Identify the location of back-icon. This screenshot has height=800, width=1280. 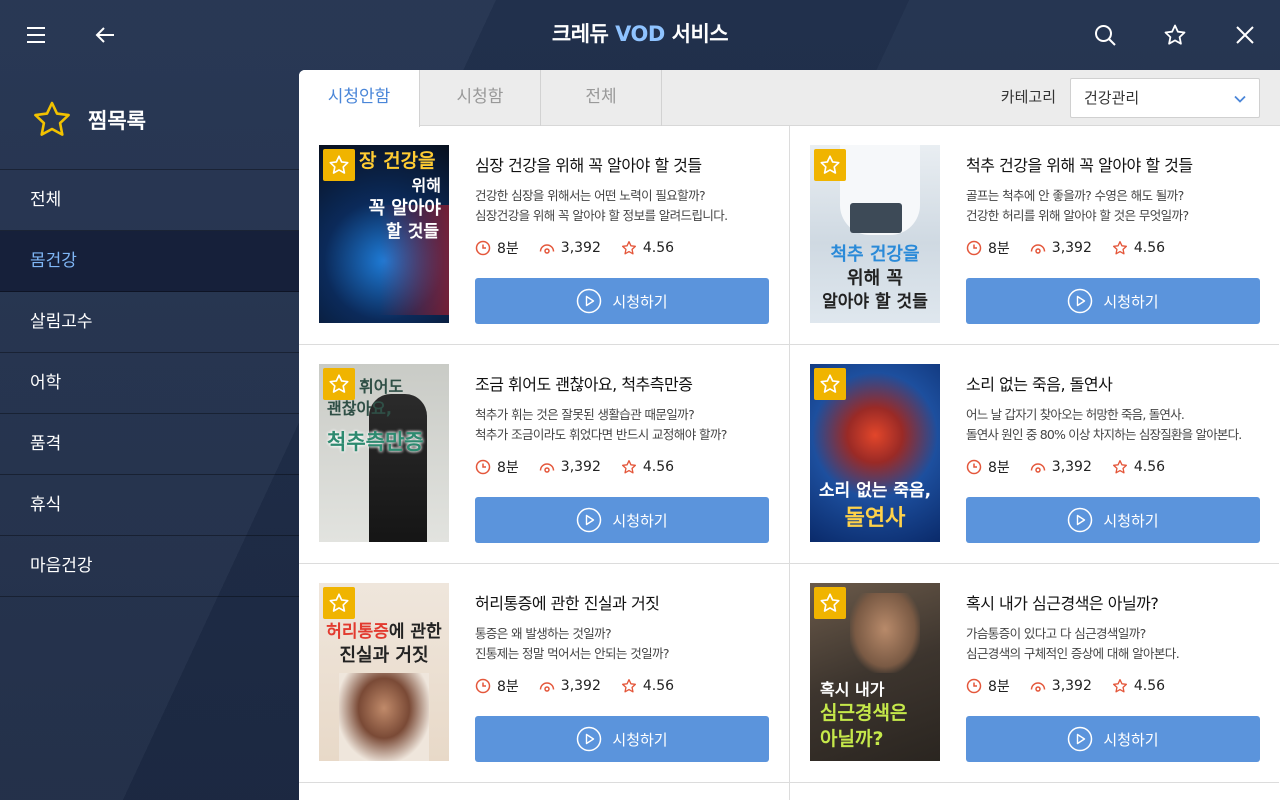
(105, 35).